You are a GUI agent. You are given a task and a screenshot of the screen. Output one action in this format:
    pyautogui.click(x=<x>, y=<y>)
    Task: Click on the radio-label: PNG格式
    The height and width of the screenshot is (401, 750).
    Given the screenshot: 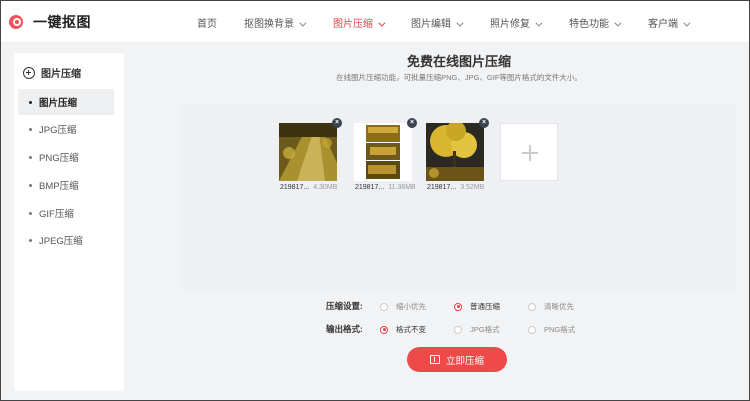 What is the action you would take?
    pyautogui.click(x=560, y=329)
    